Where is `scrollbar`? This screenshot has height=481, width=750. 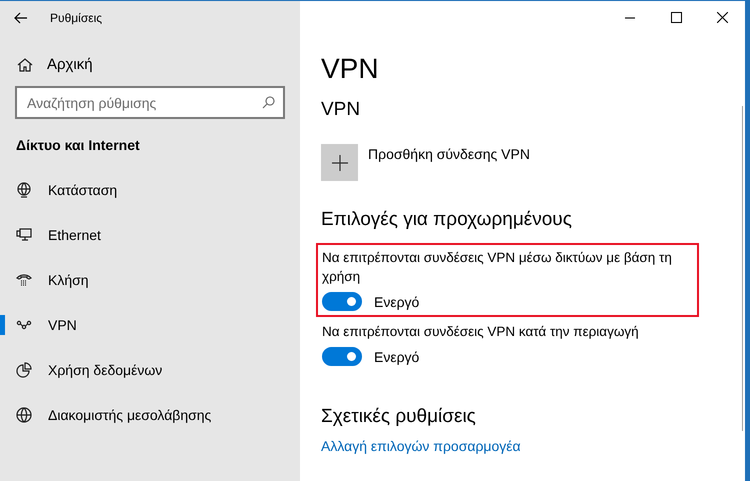
scrollbar is located at coordinates (742, 268).